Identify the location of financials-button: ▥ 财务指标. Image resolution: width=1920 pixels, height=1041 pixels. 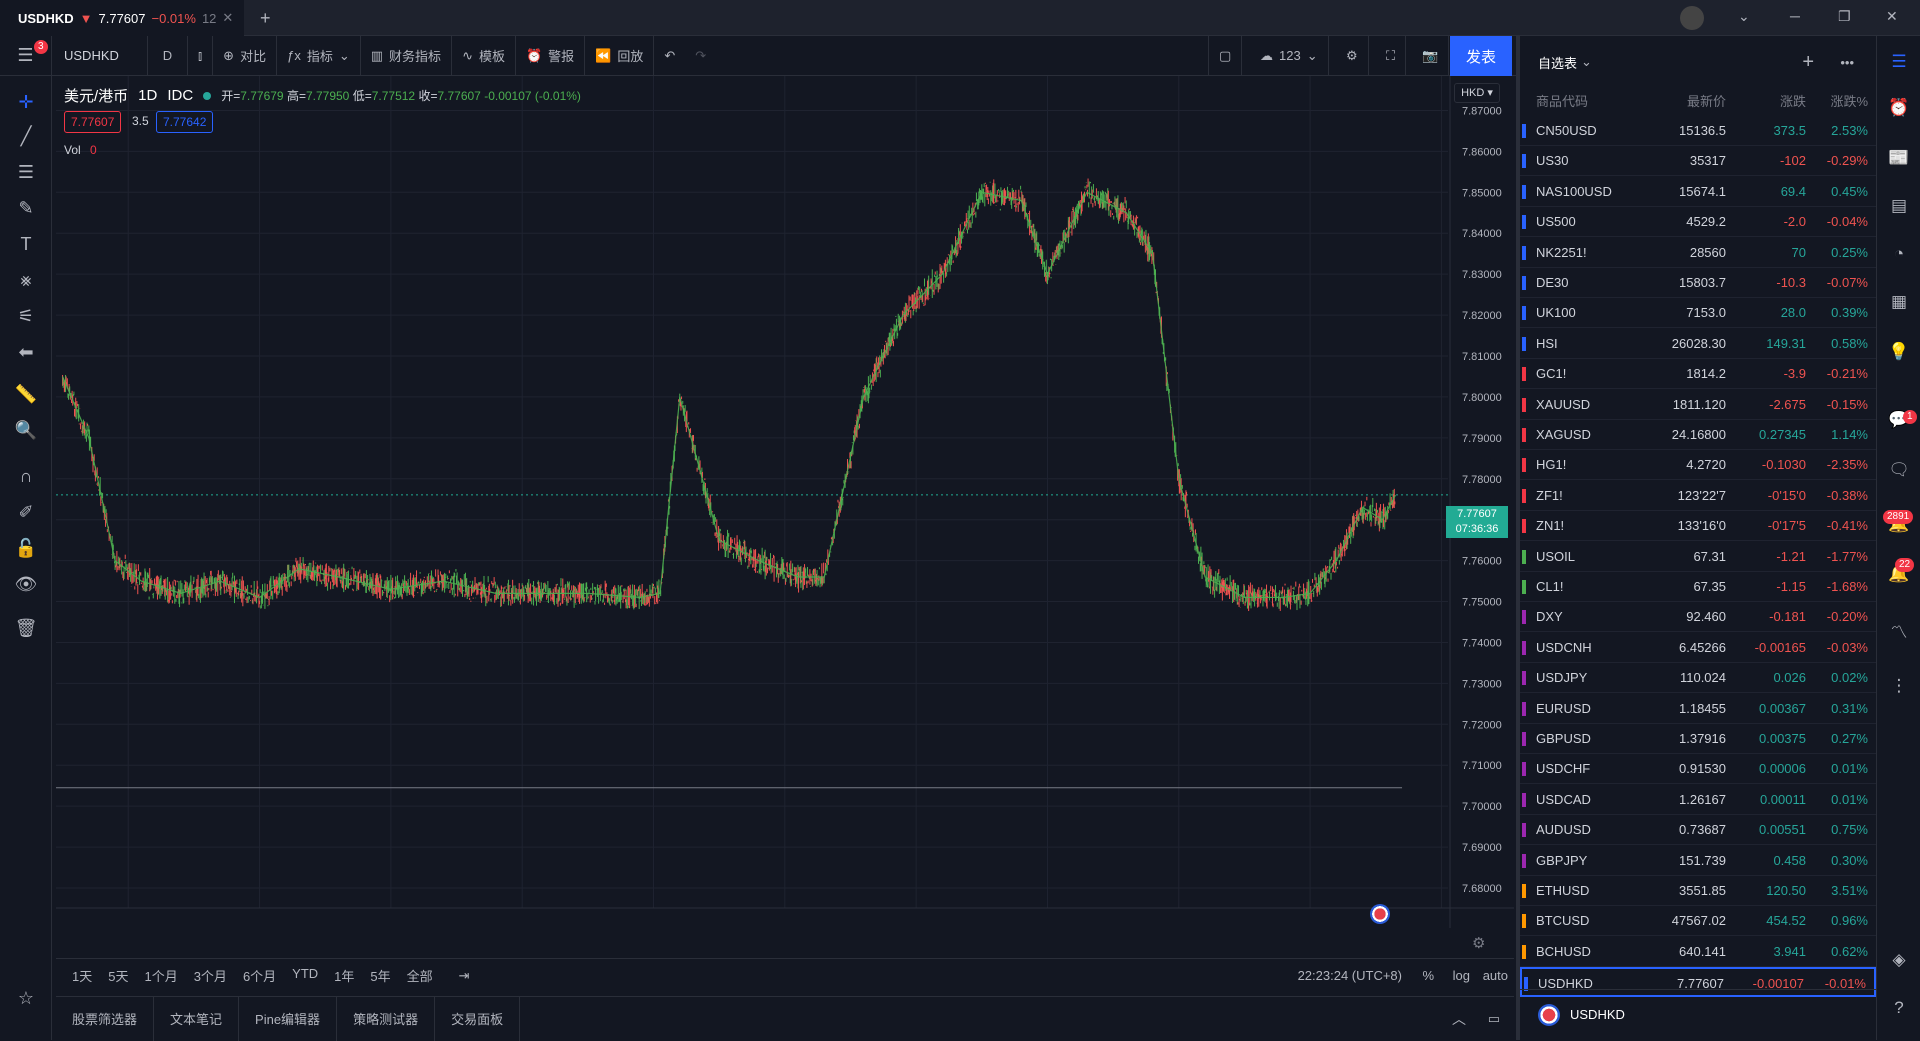
(407, 55).